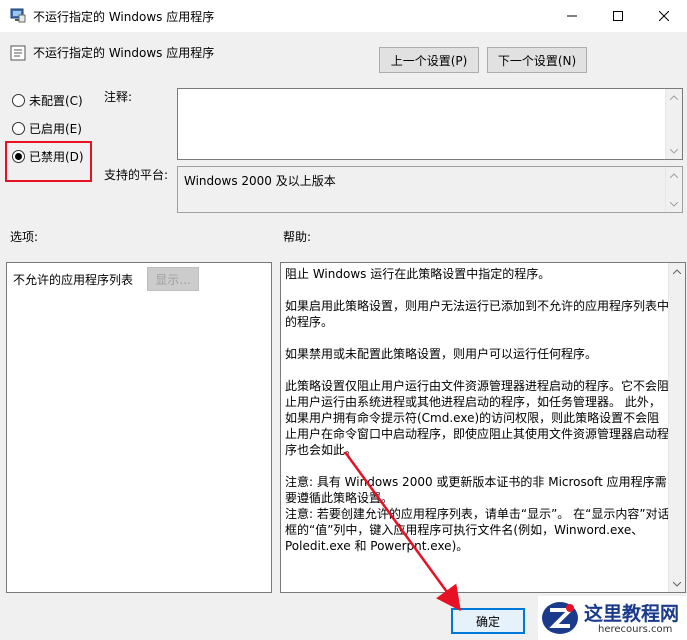  What do you see at coordinates (73, 280) in the screenshot?
I see `disallowed-list-label: 不允许的应用程序列表` at bounding box center [73, 280].